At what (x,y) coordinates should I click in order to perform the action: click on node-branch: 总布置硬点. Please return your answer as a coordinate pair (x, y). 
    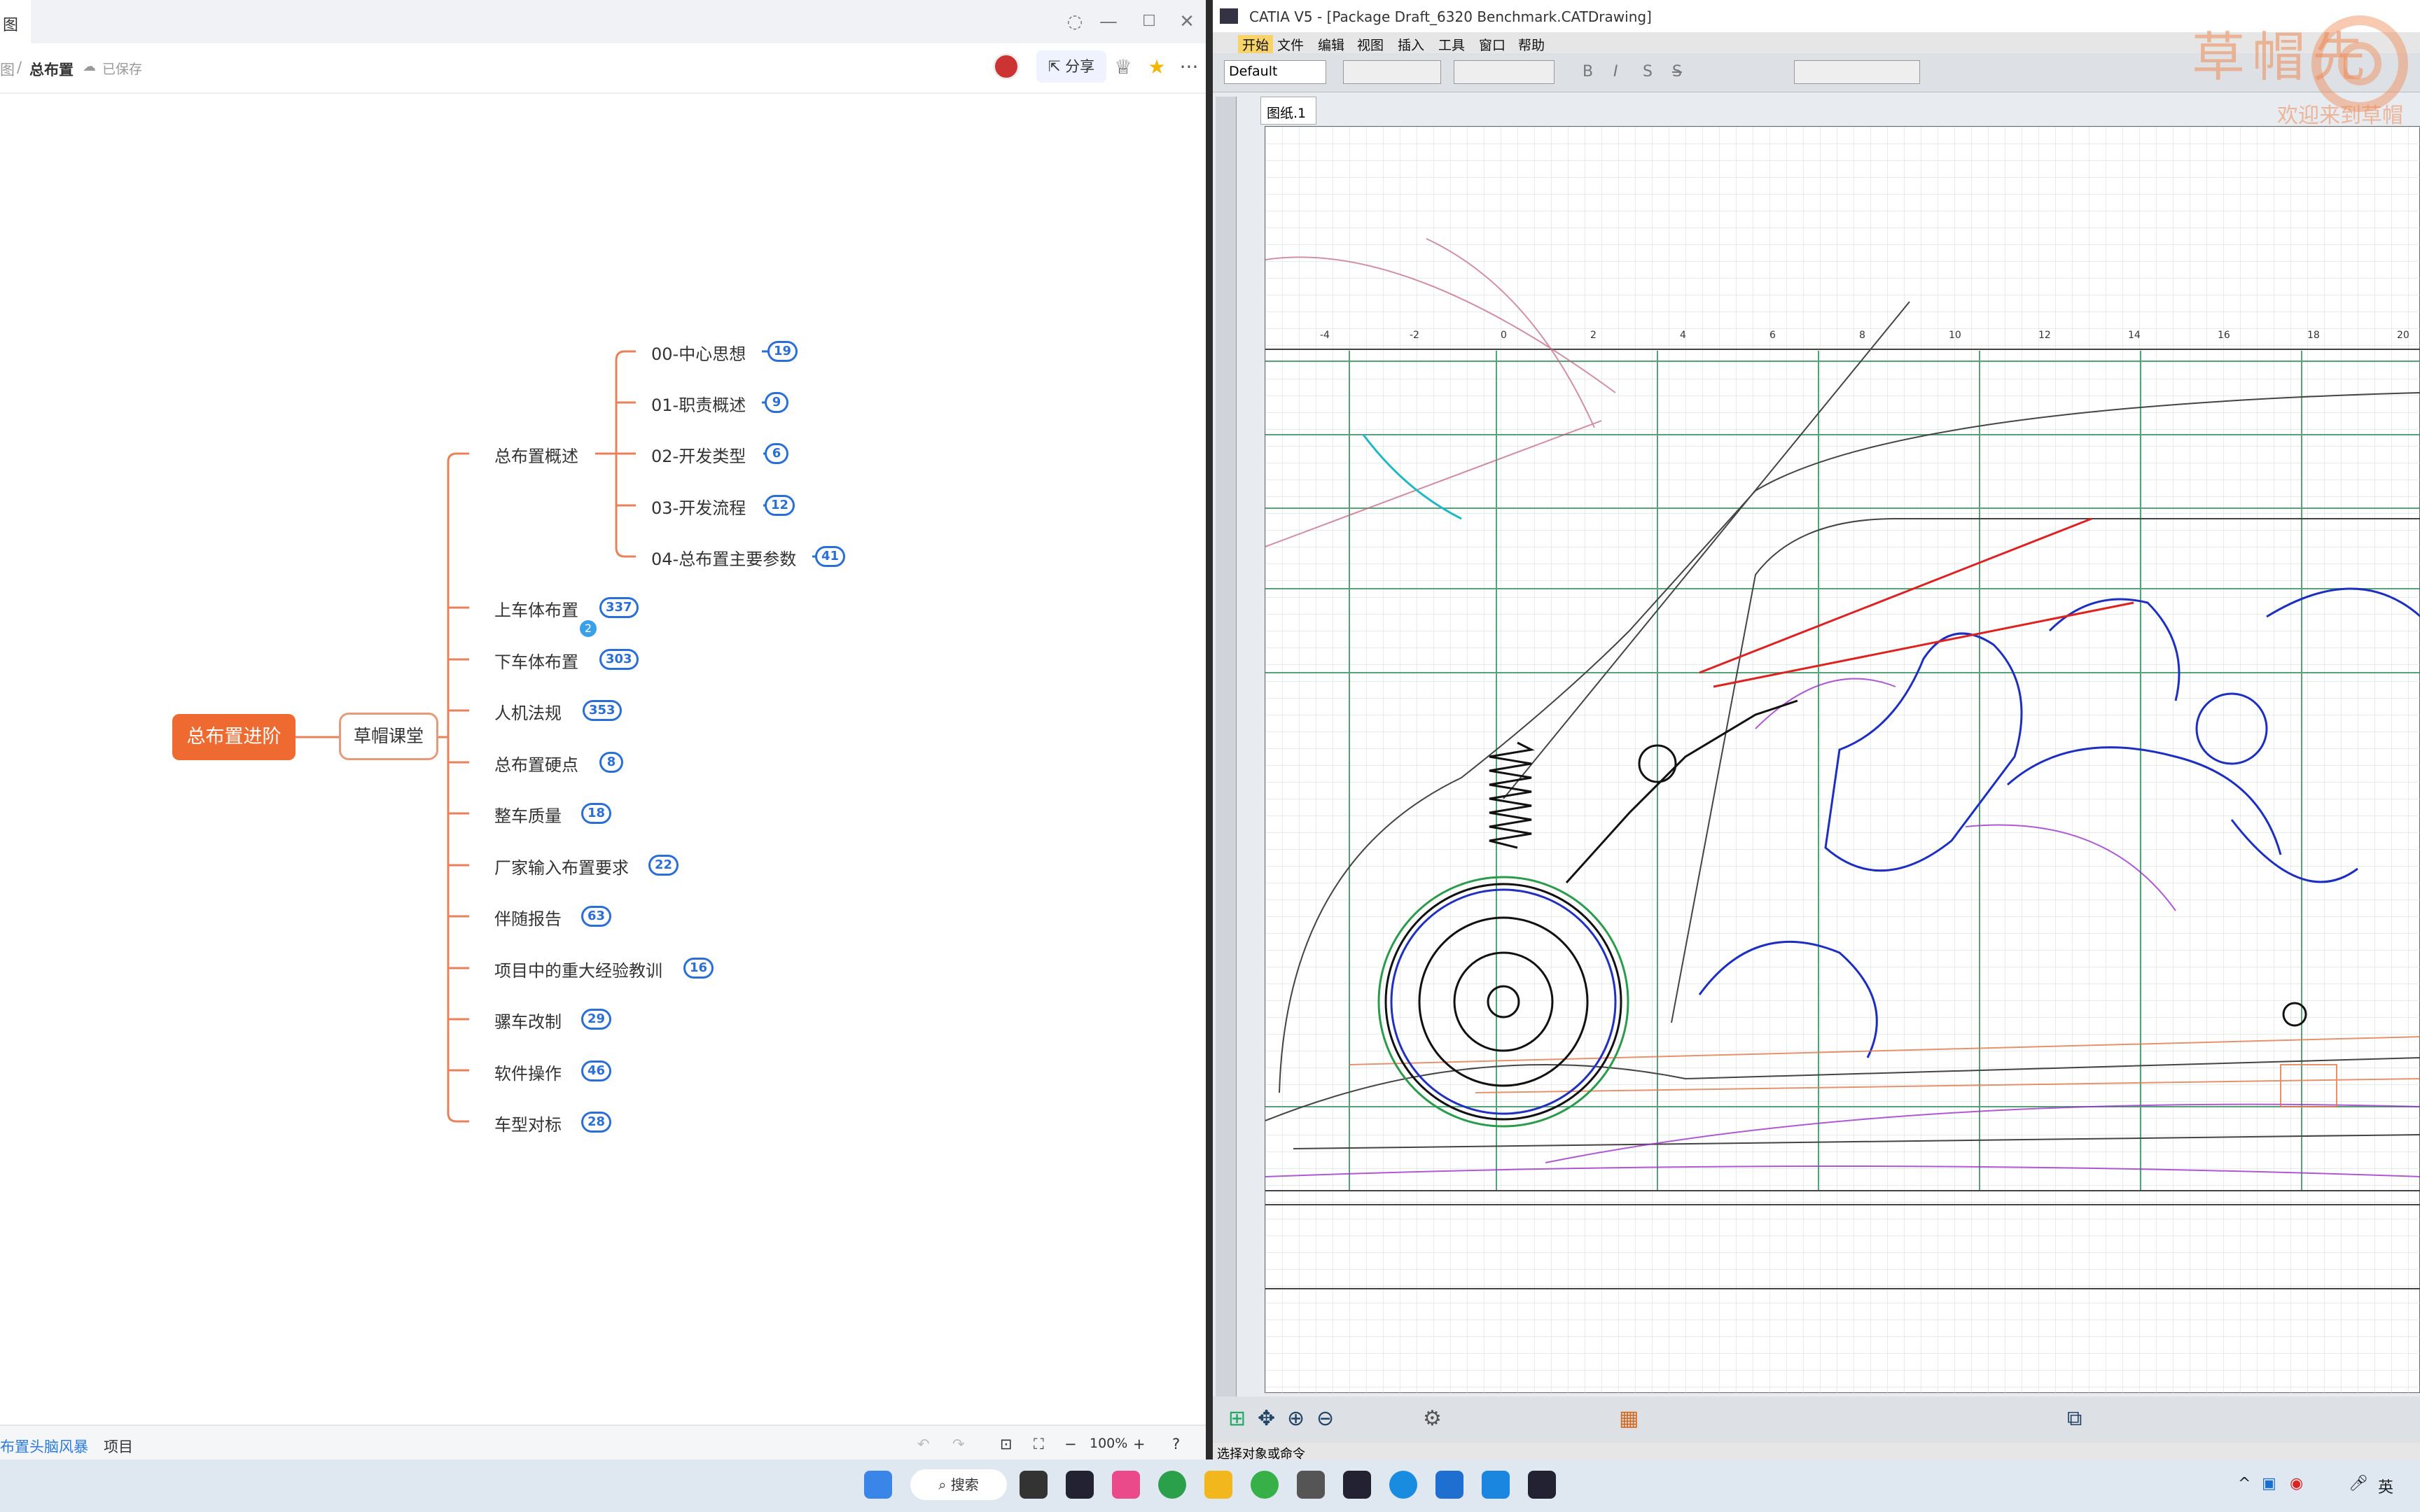
    Looking at the image, I should click on (536, 763).